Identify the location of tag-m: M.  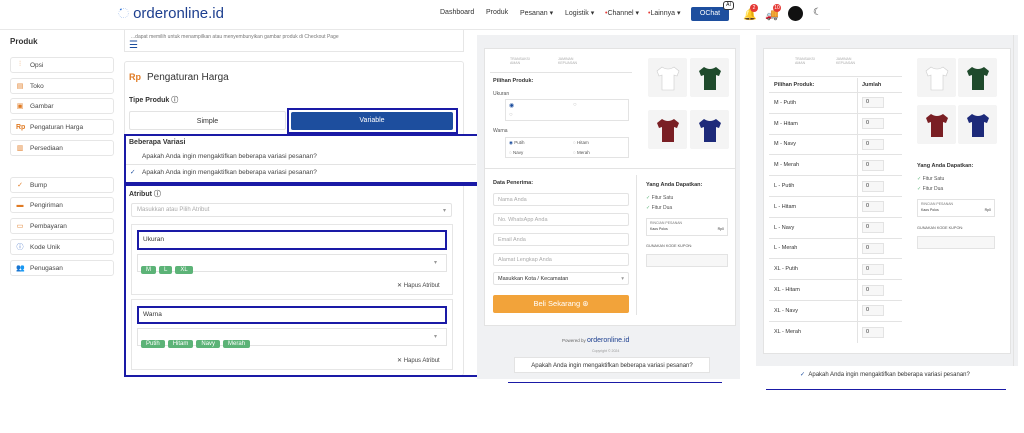
(148, 270).